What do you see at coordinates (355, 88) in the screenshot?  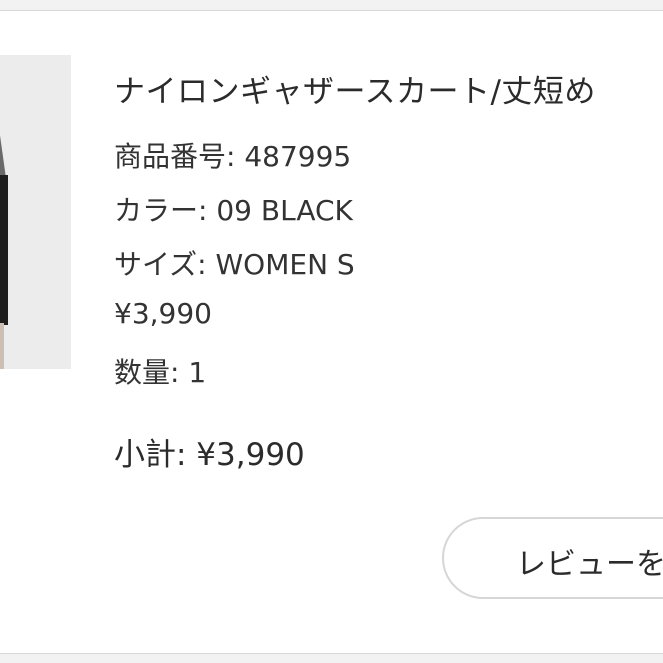 I see `product-title: ナイロンギャザースカート/丈短め` at bounding box center [355, 88].